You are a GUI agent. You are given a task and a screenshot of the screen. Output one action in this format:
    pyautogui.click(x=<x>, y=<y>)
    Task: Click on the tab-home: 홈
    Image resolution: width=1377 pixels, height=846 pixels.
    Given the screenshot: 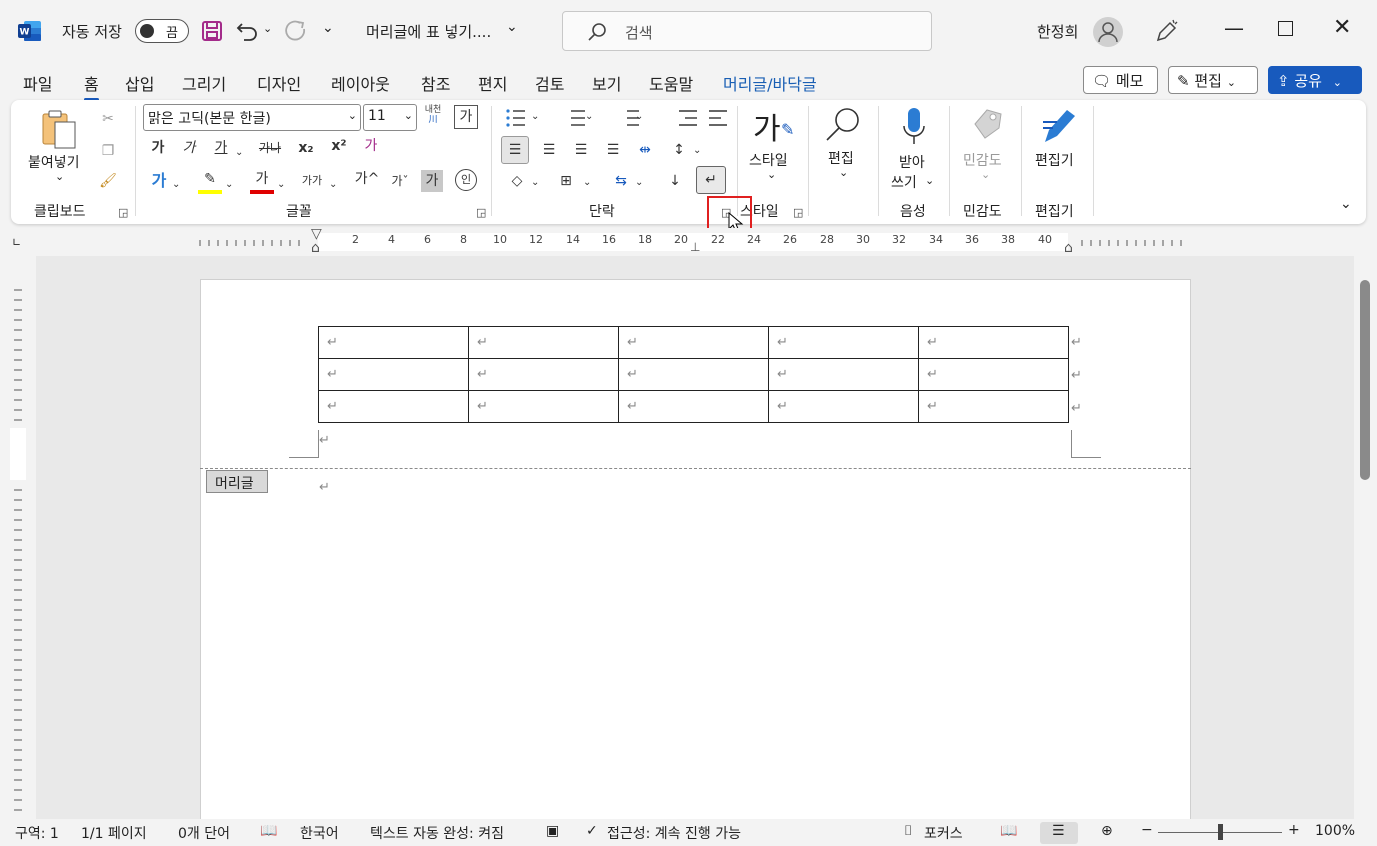 What is the action you would take?
    pyautogui.click(x=91, y=86)
    